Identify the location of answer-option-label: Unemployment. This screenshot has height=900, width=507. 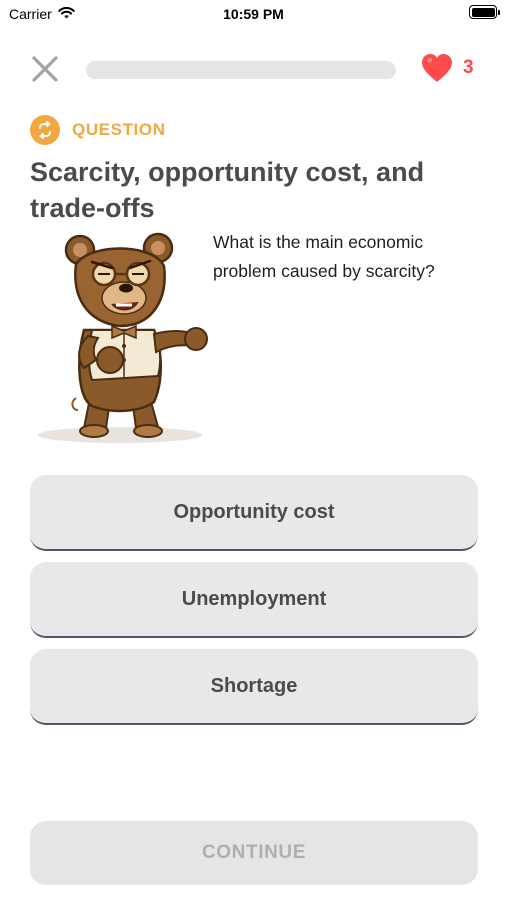
(254, 598).